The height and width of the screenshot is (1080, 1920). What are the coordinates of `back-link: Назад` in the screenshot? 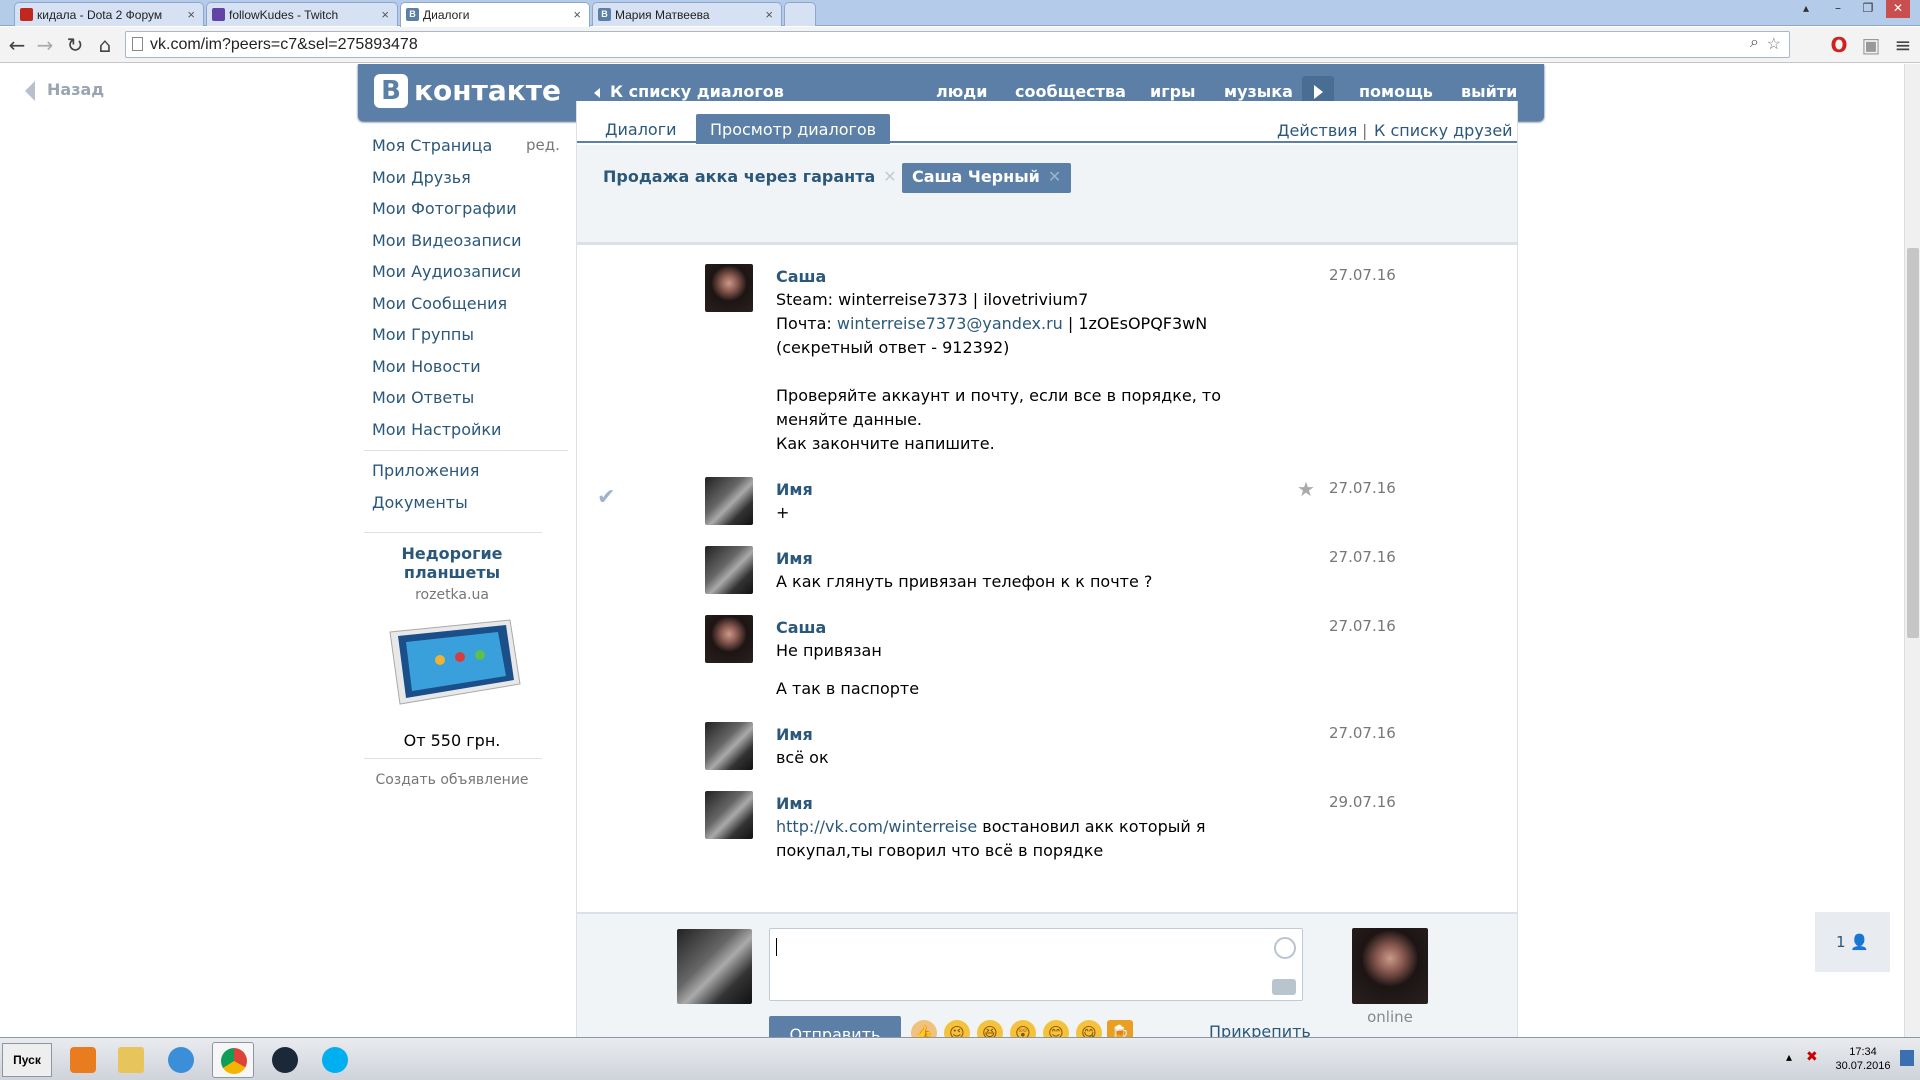 It's located at (64, 90).